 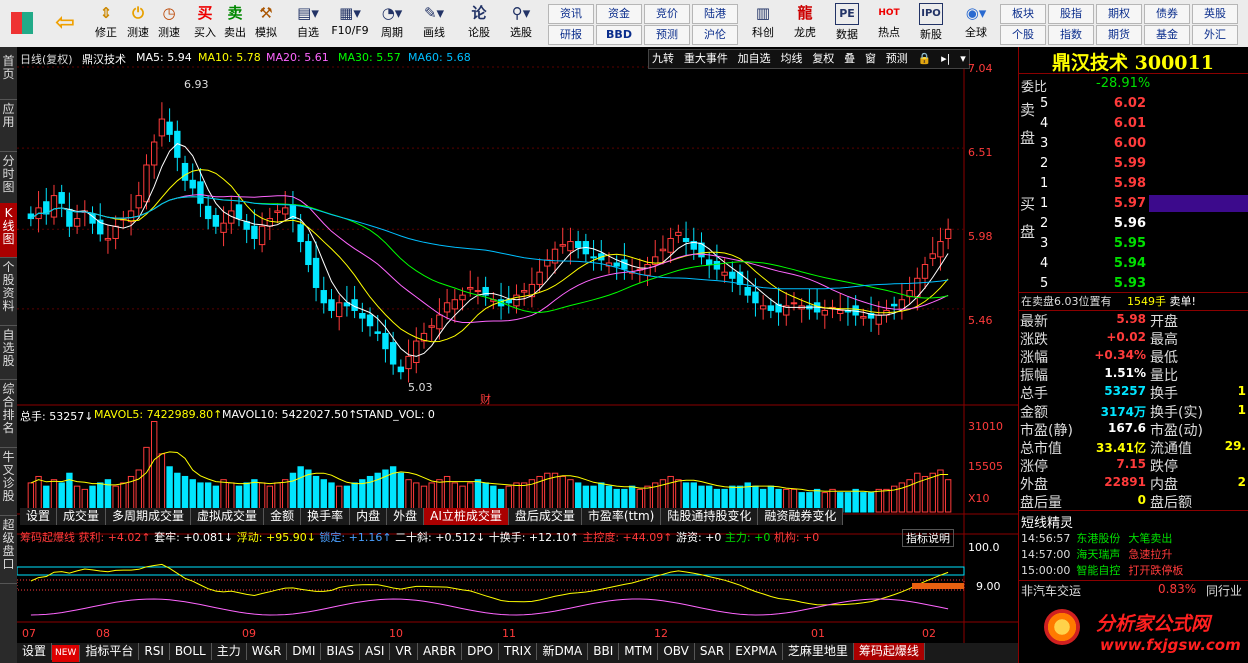 I want to click on sector-tag: 同行业, so click(x=1224, y=590).